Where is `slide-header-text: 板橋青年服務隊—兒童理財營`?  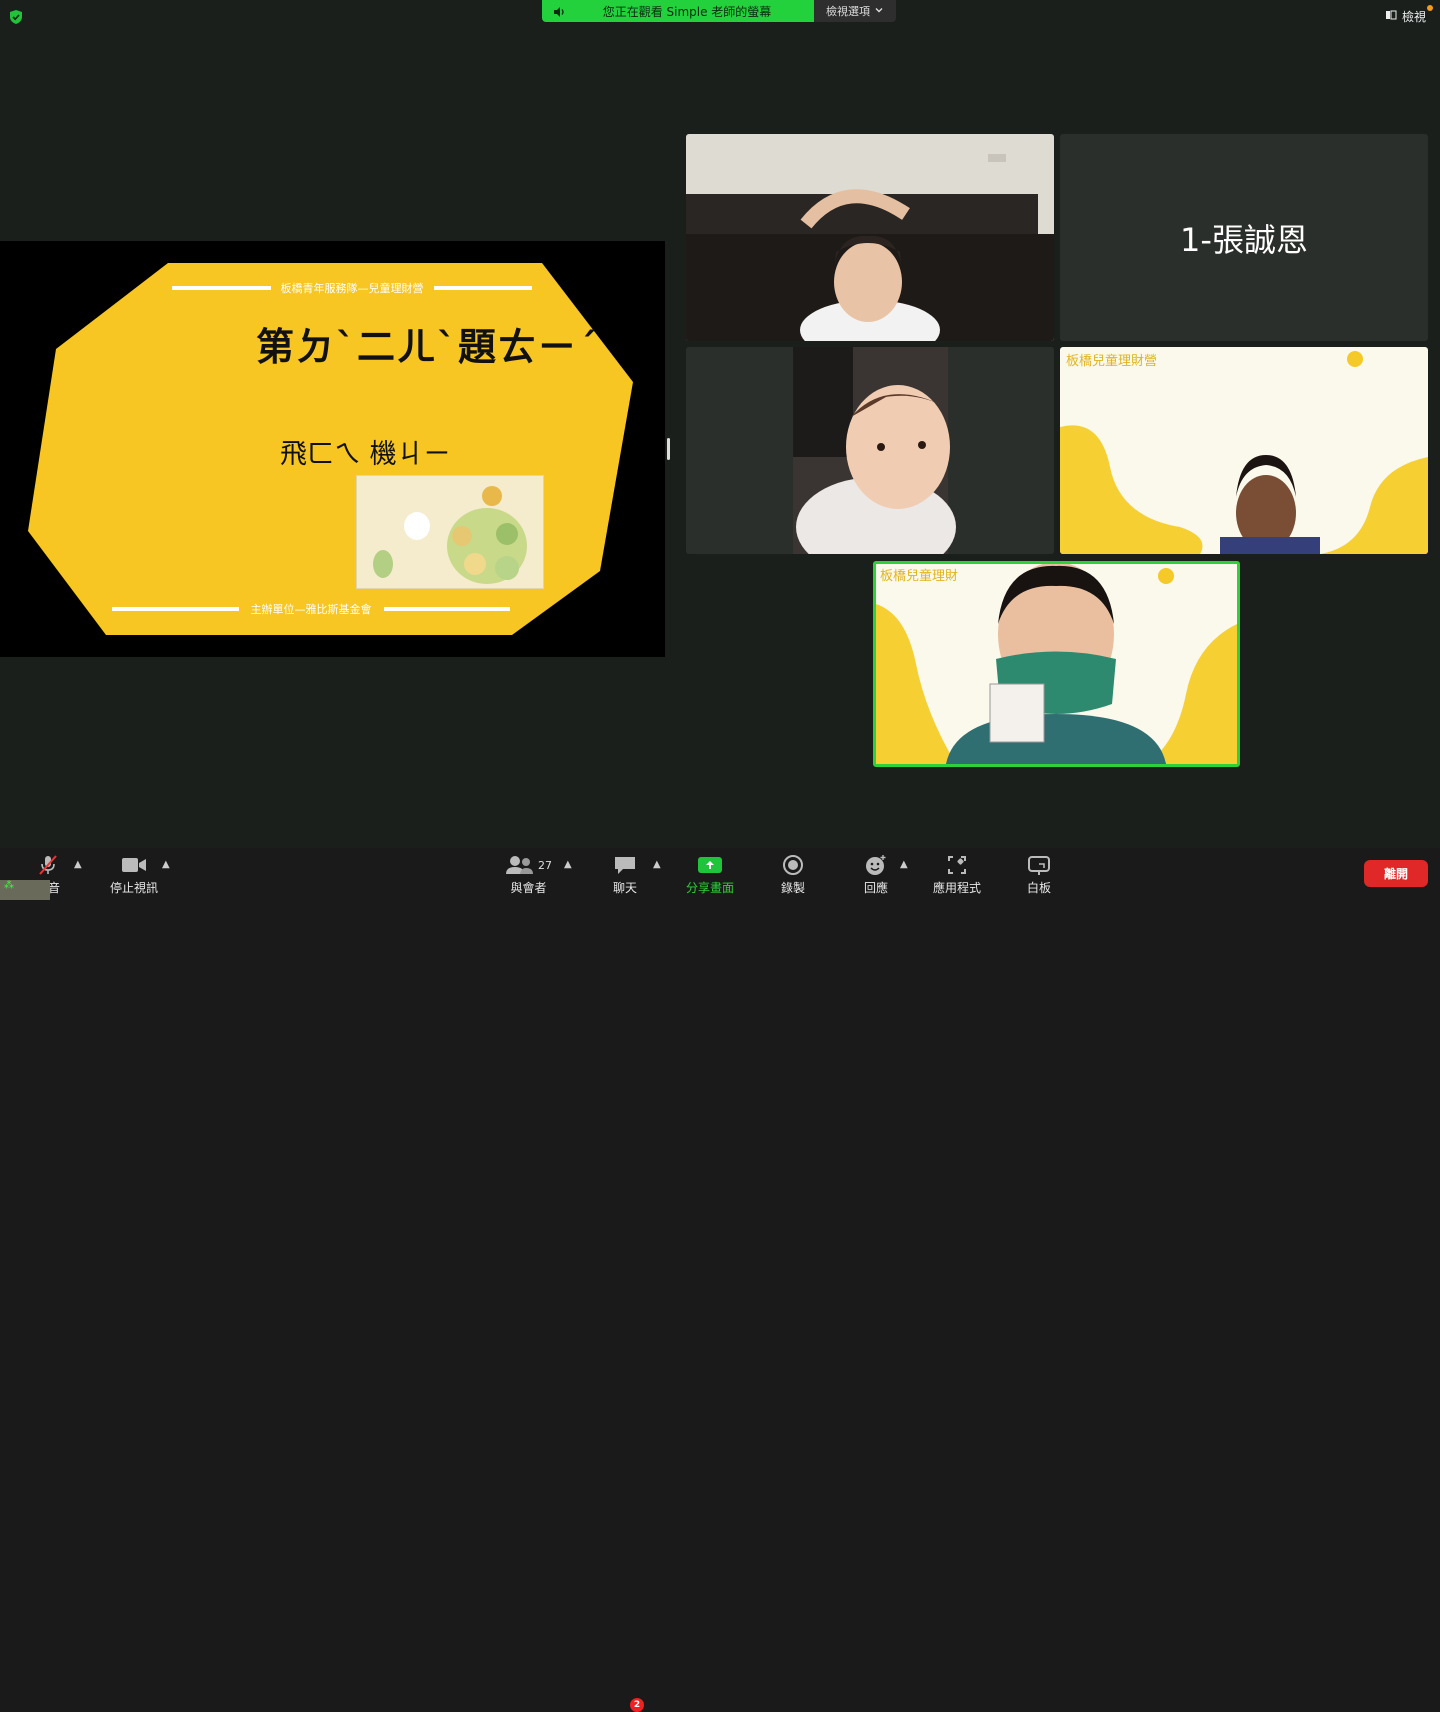
slide-header-text: 板橋青年服務隊—兒童理財營 is located at coordinates (352, 288).